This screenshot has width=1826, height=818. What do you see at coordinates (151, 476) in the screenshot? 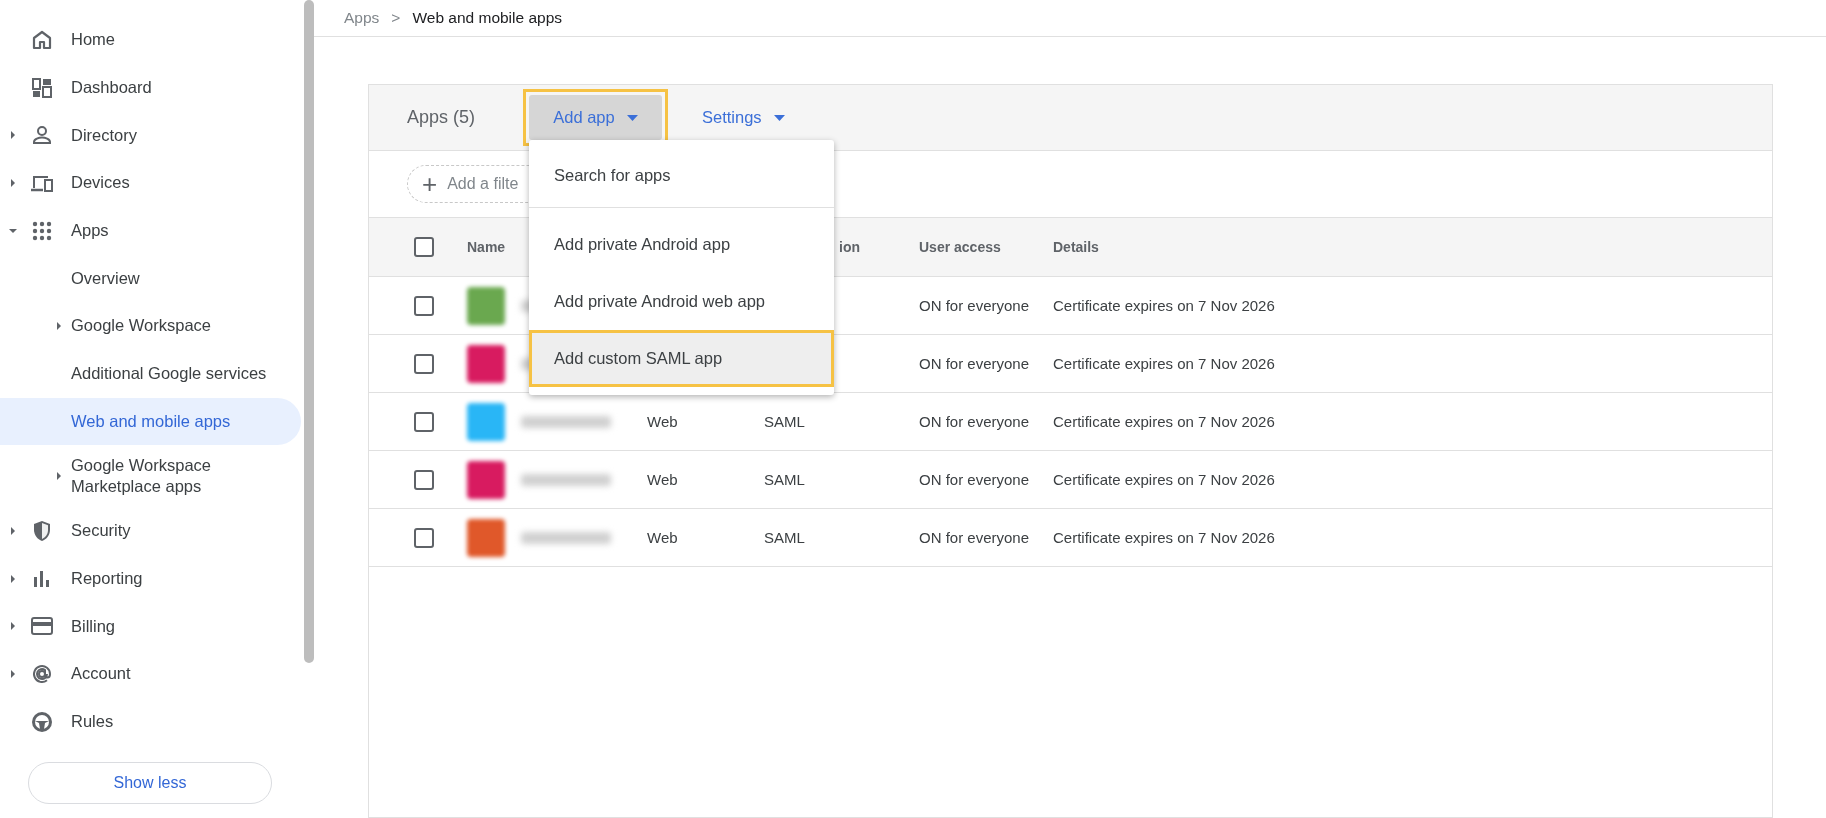
I see `nav-item: Google Workspace Marketplace apps` at bounding box center [151, 476].